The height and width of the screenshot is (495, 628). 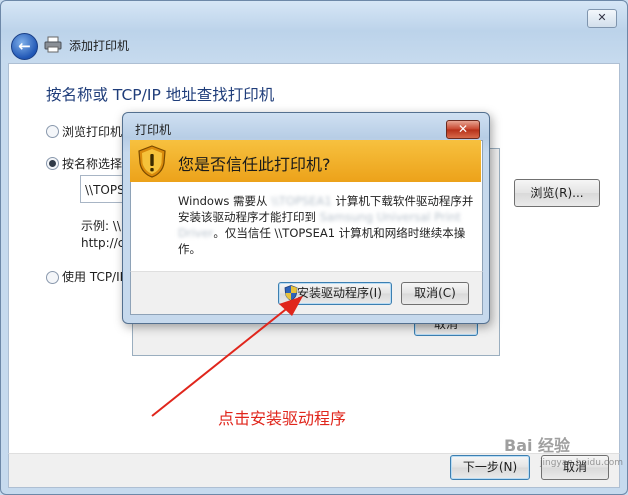 I want to click on radio-select-by-name, so click(x=52, y=163).